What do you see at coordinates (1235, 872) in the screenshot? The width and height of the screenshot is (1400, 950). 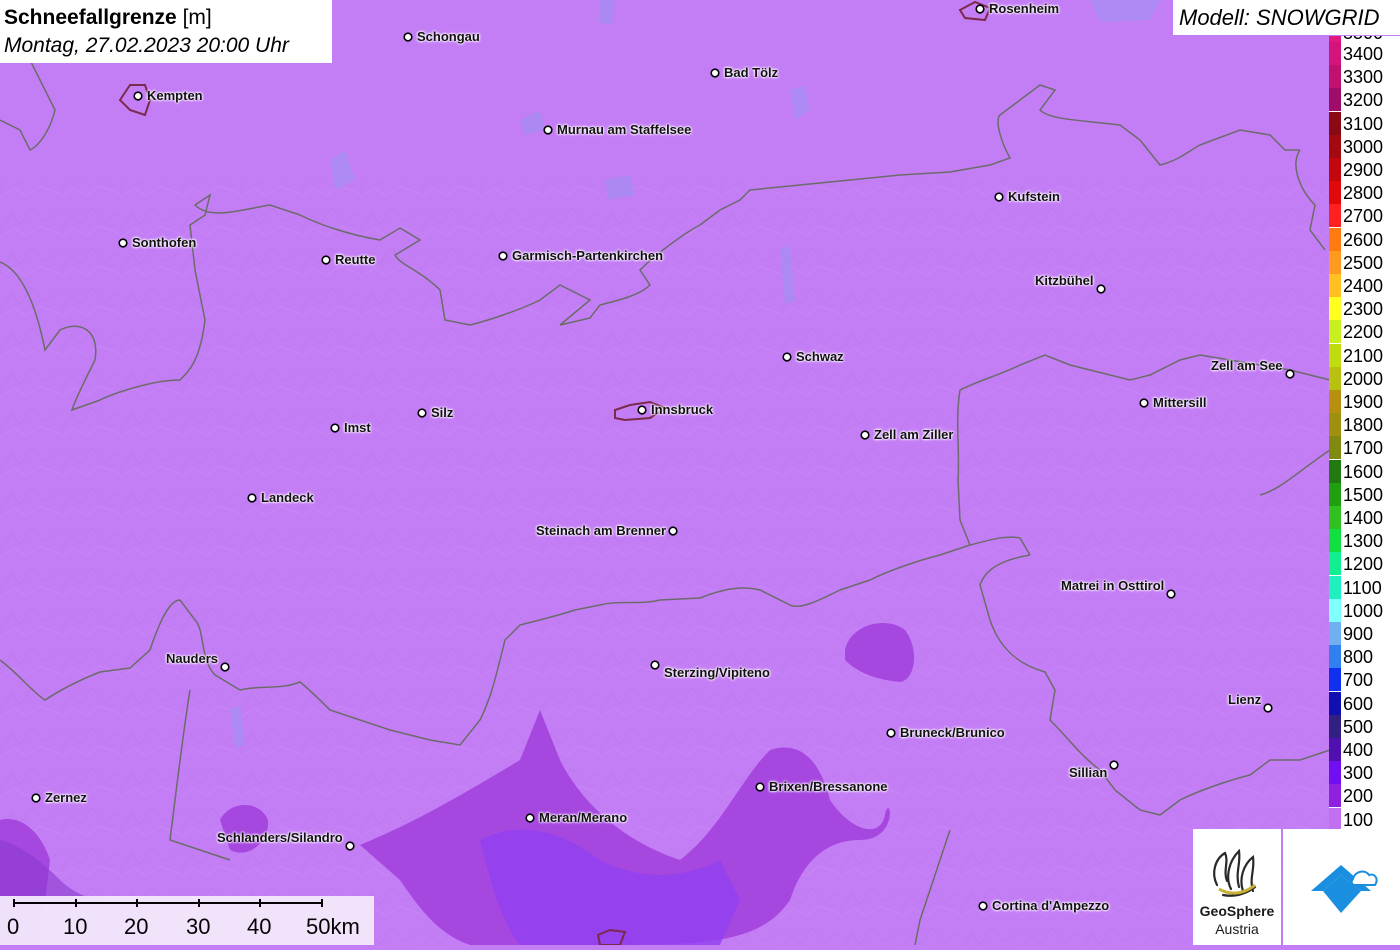 I see `geosphere-emblem-icon` at bounding box center [1235, 872].